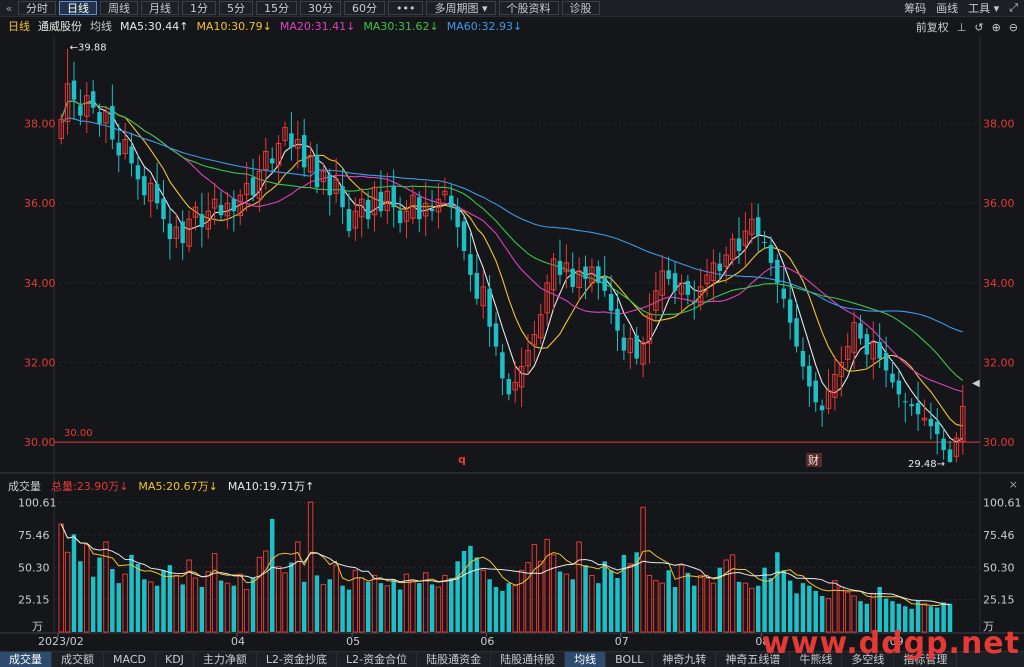 Image resolution: width=1024 pixels, height=667 pixels. I want to click on price-cursor-icon: ◀, so click(976, 383).